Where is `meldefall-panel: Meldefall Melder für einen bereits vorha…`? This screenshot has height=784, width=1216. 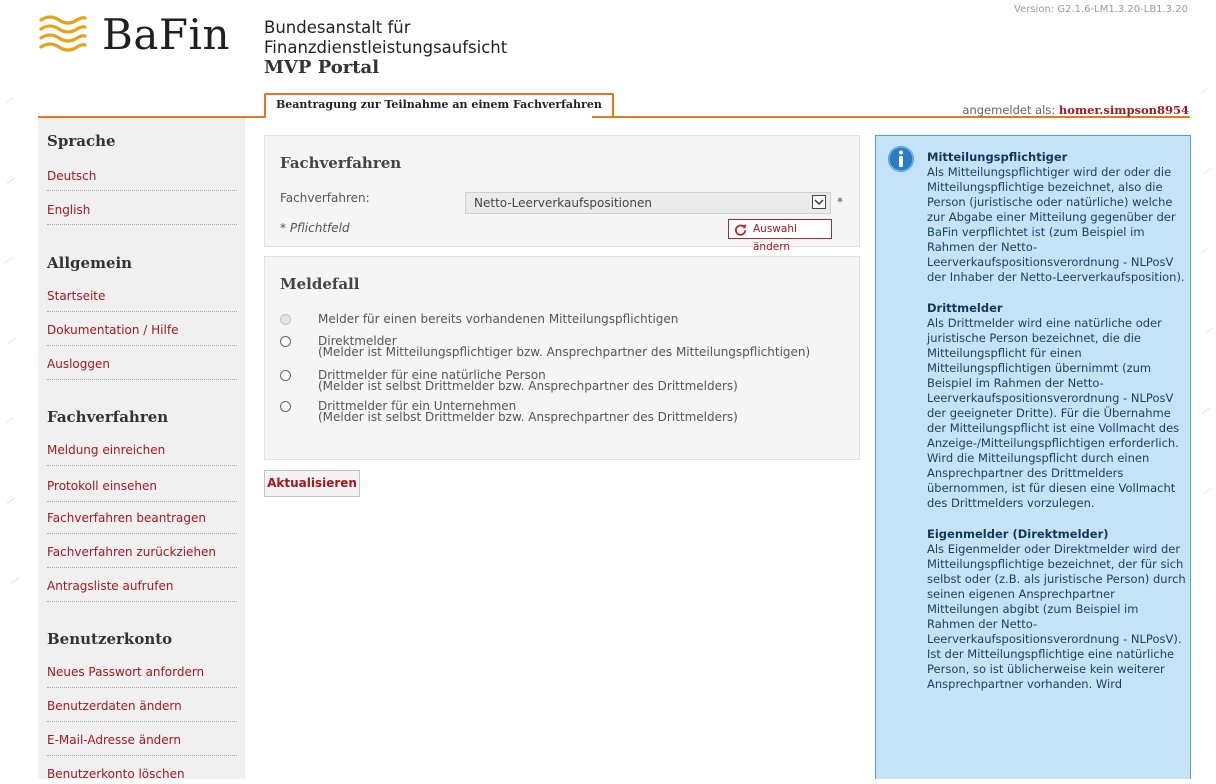 meldefall-panel: Meldefall Melder für einen bereits vorha… is located at coordinates (562, 358).